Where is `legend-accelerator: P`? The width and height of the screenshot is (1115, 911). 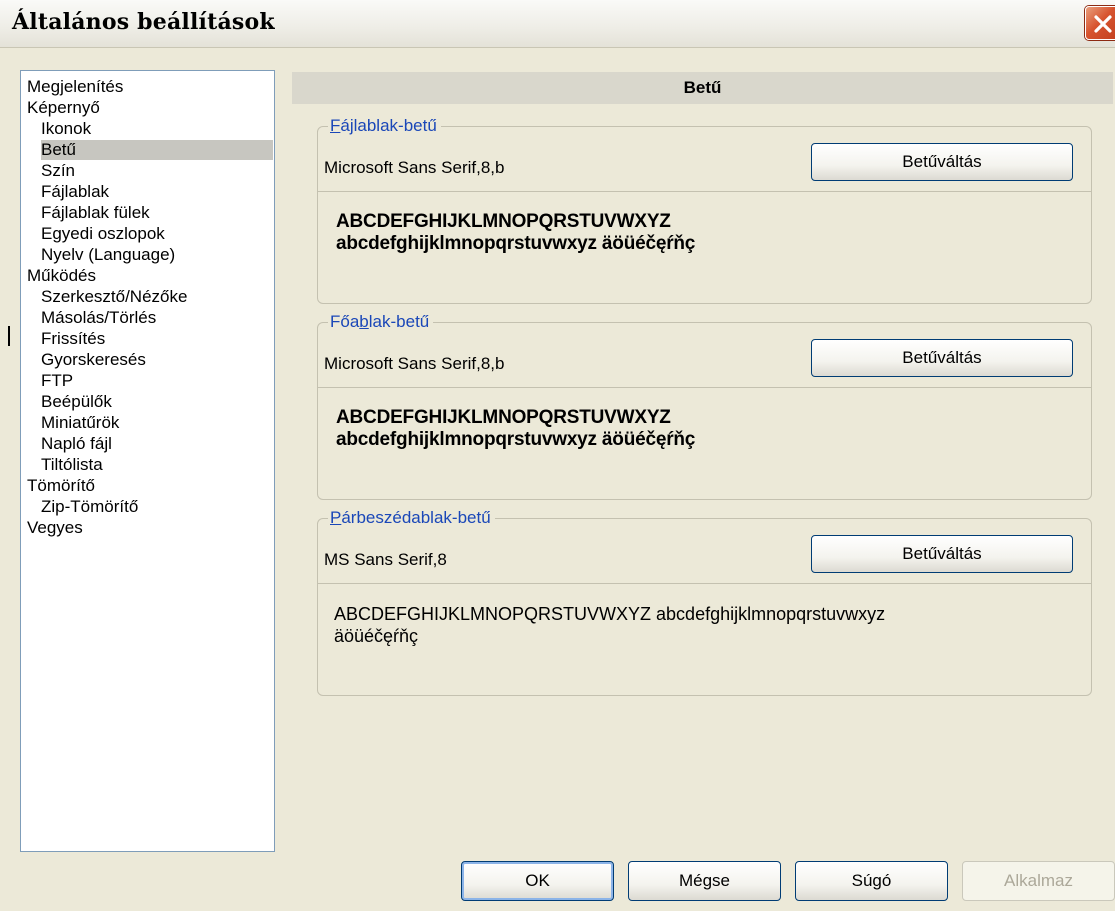 legend-accelerator: P is located at coordinates (336, 517).